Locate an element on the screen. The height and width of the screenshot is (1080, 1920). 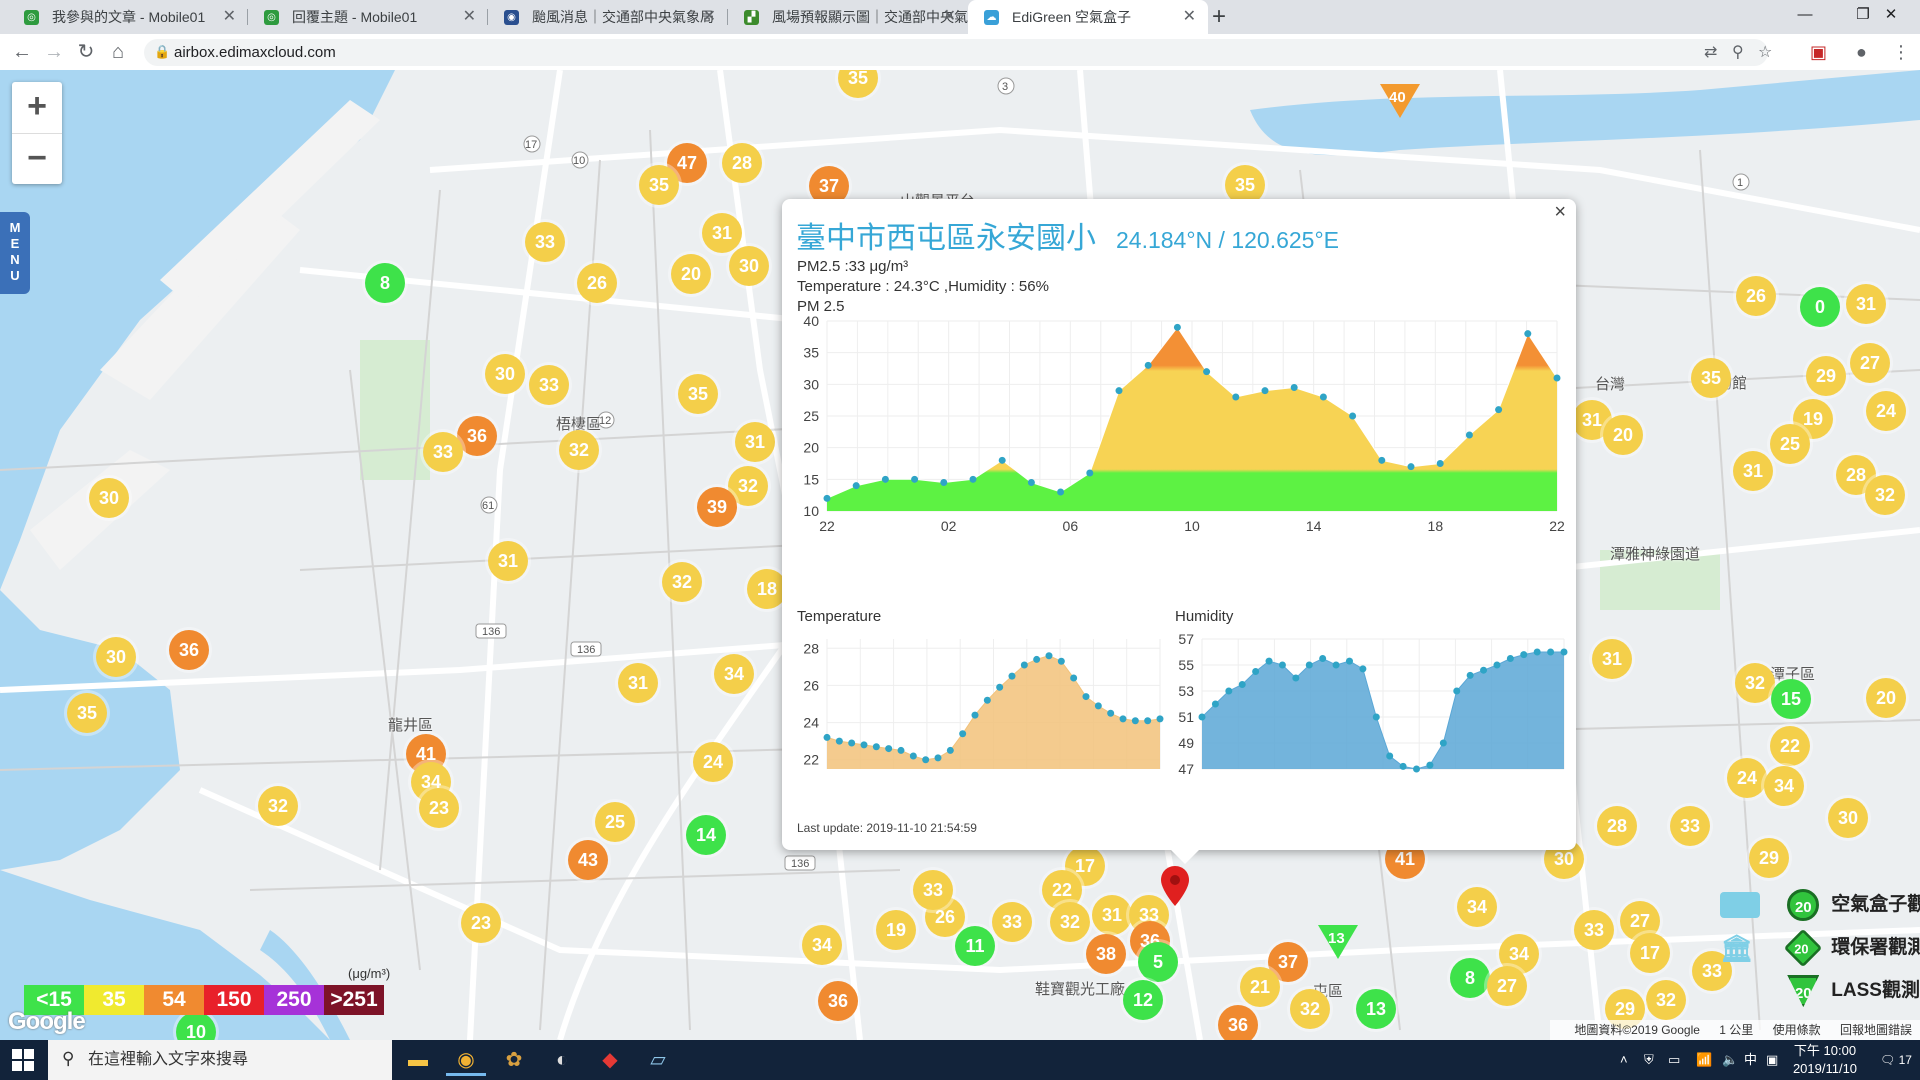
zoom-in-button: + is located at coordinates (37, 108).